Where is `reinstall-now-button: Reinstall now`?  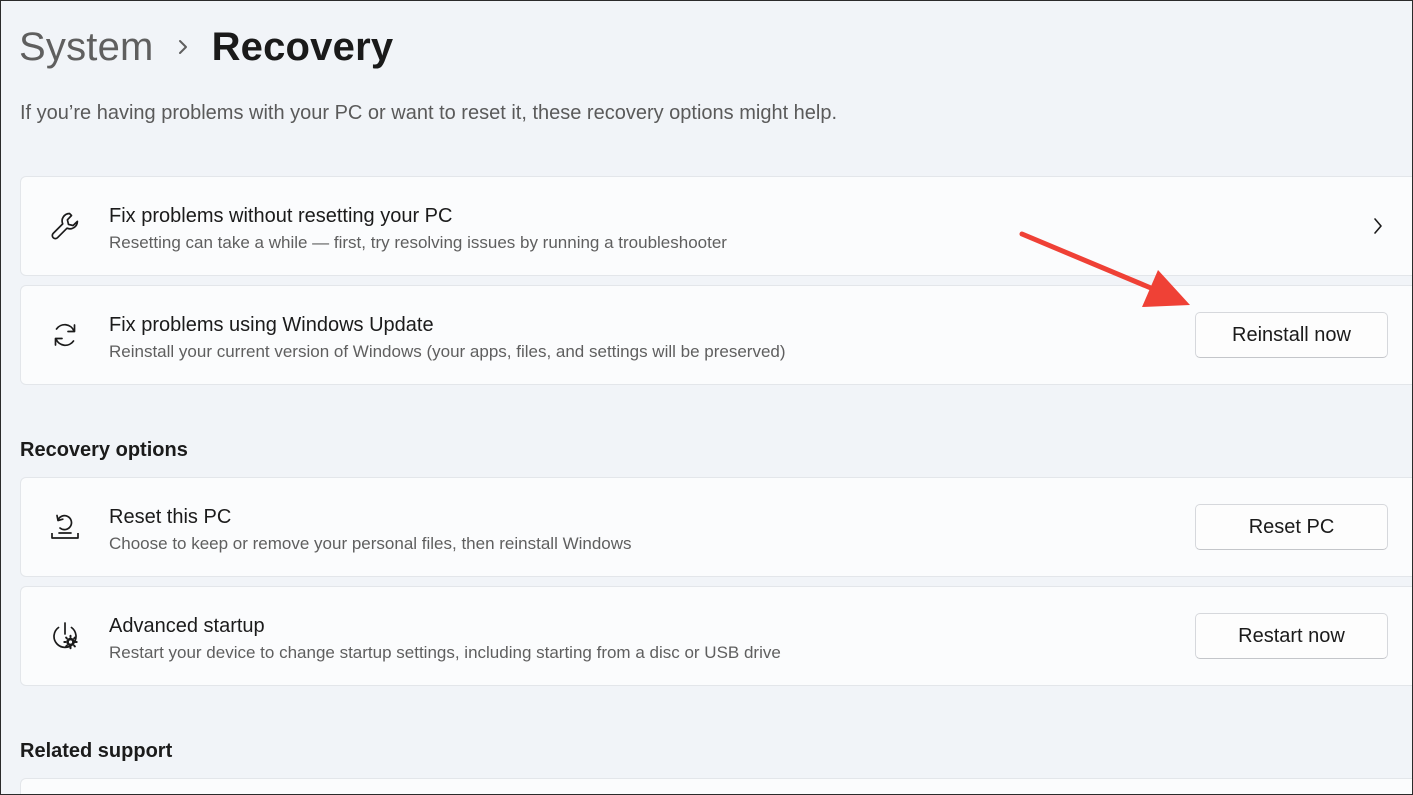 reinstall-now-button: Reinstall now is located at coordinates (1291, 335).